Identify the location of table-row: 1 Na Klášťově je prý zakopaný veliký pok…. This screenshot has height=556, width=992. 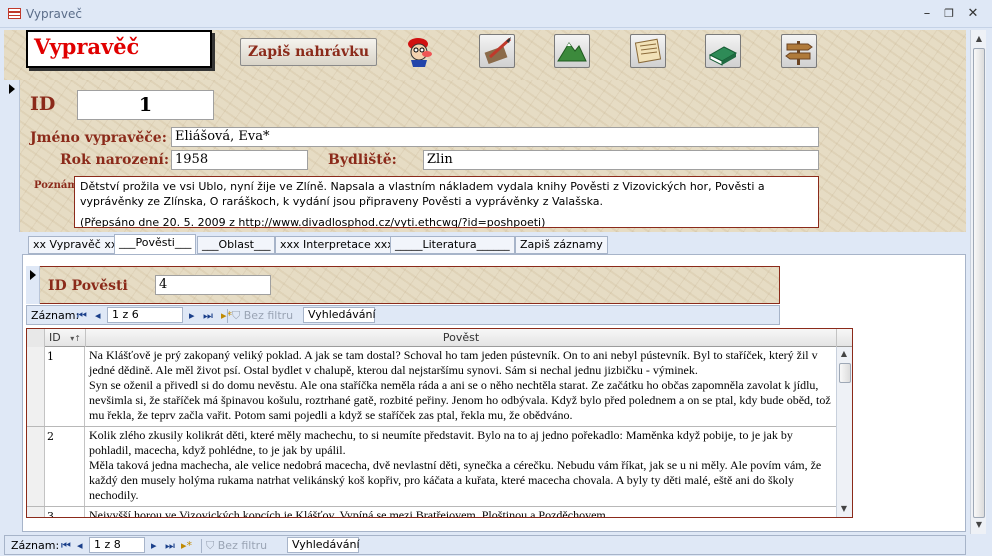
(432, 387).